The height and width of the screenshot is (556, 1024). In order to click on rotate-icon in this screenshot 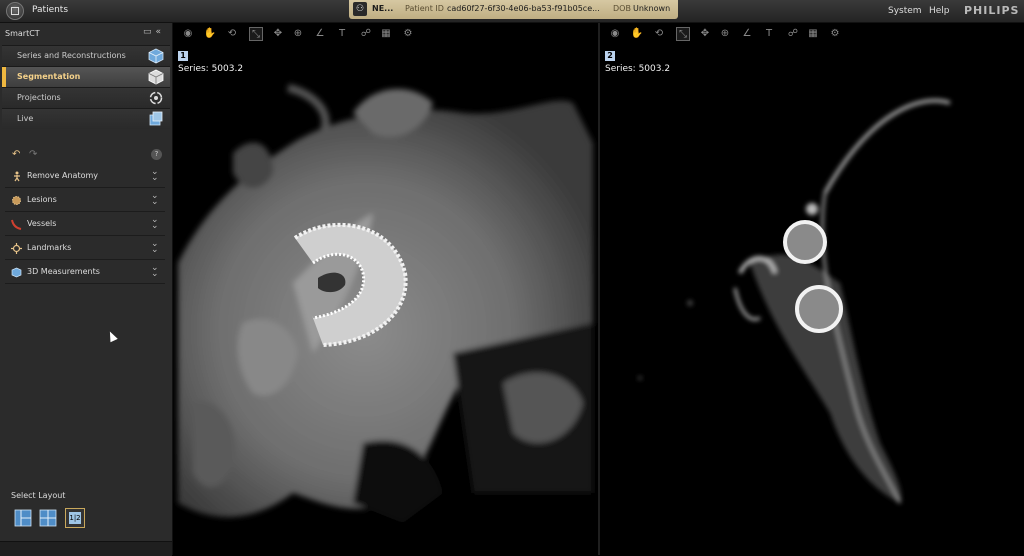, I will do `click(156, 98)`.